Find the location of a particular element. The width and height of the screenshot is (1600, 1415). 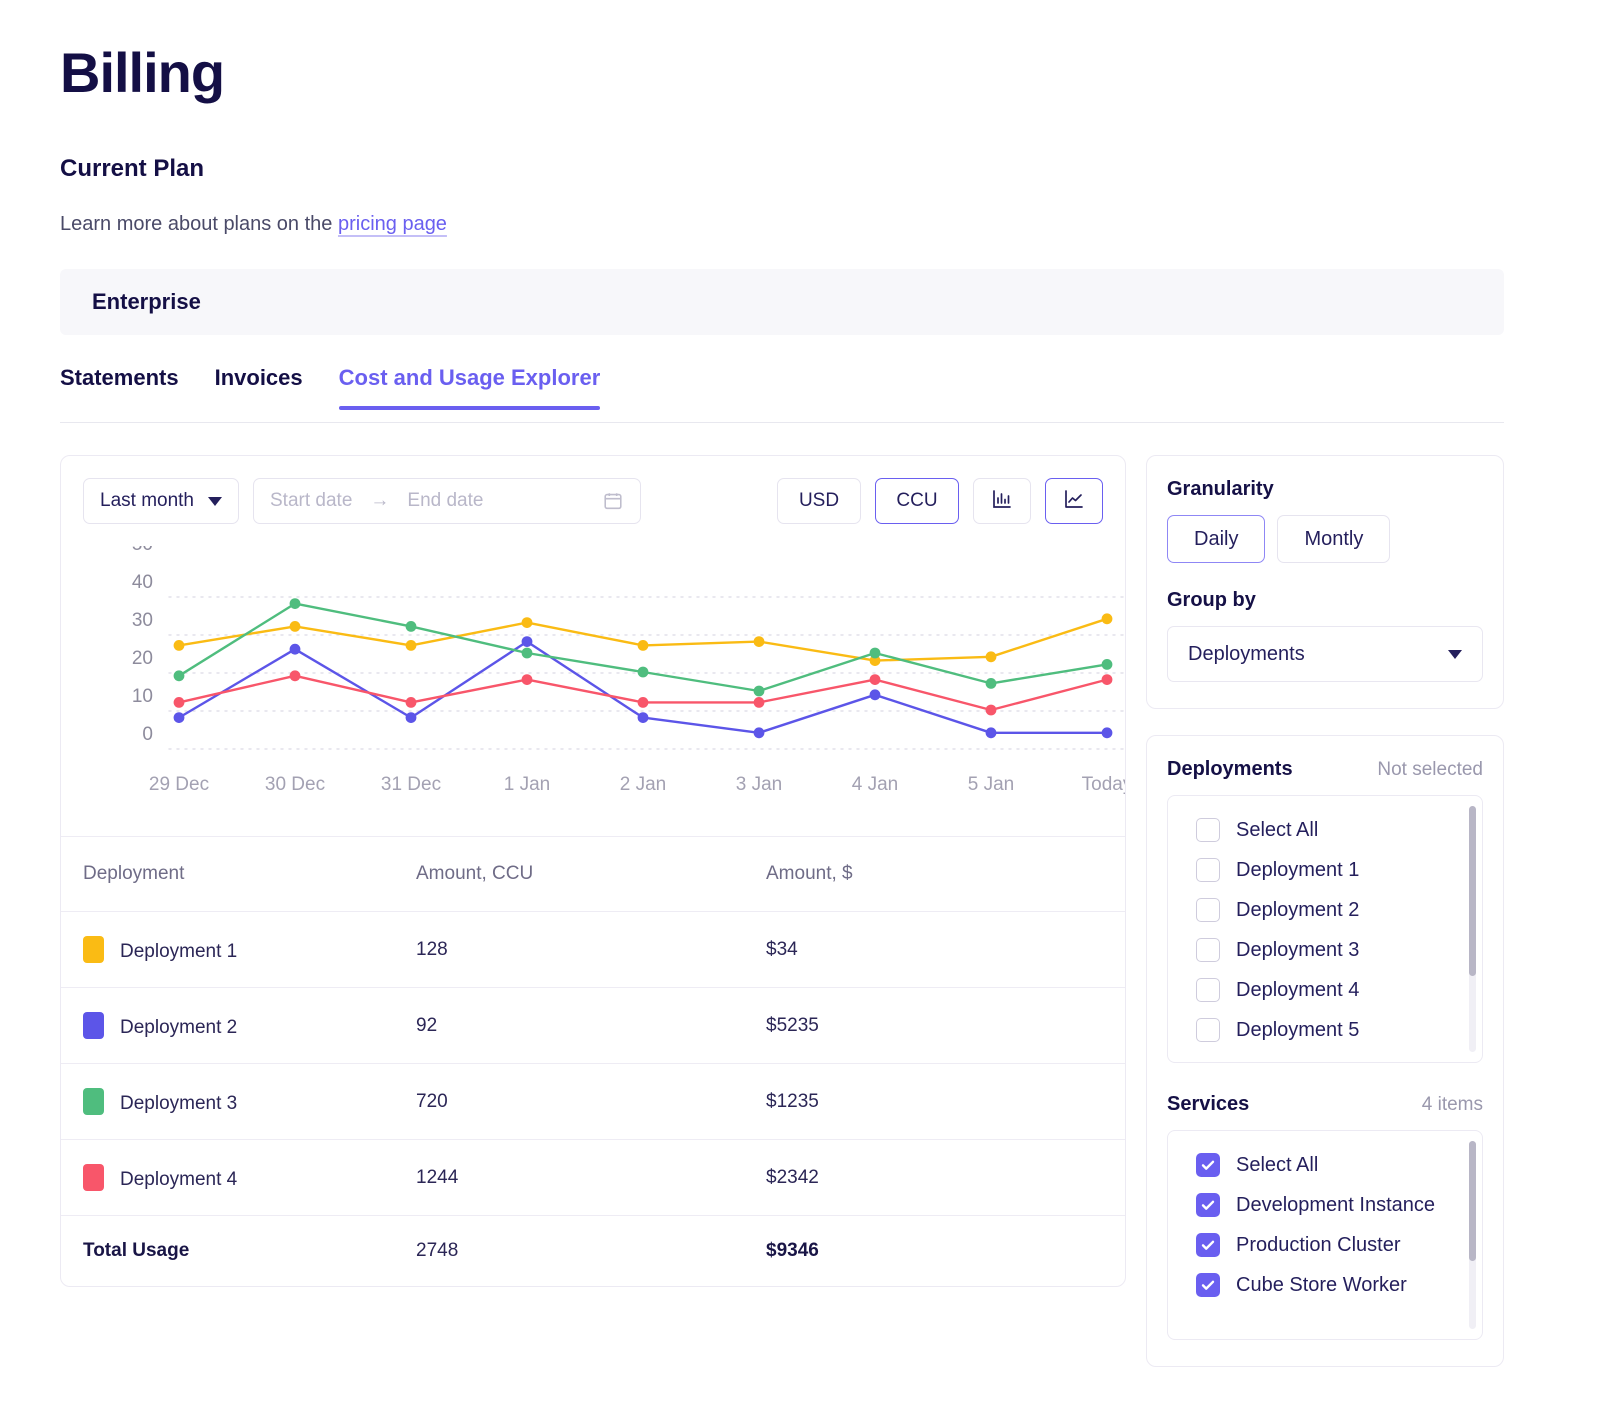

tab-cost-and-usage-explorer: Cost and Usage Explorer is located at coordinates (469, 387).